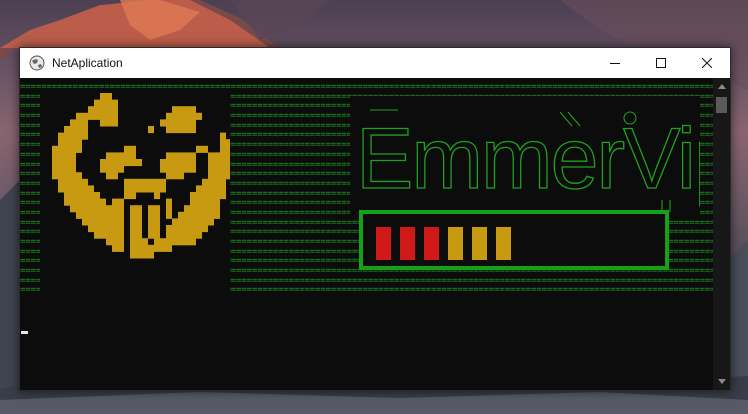 This screenshot has height=414, width=748. I want to click on scroll-up-button, so click(721, 86).